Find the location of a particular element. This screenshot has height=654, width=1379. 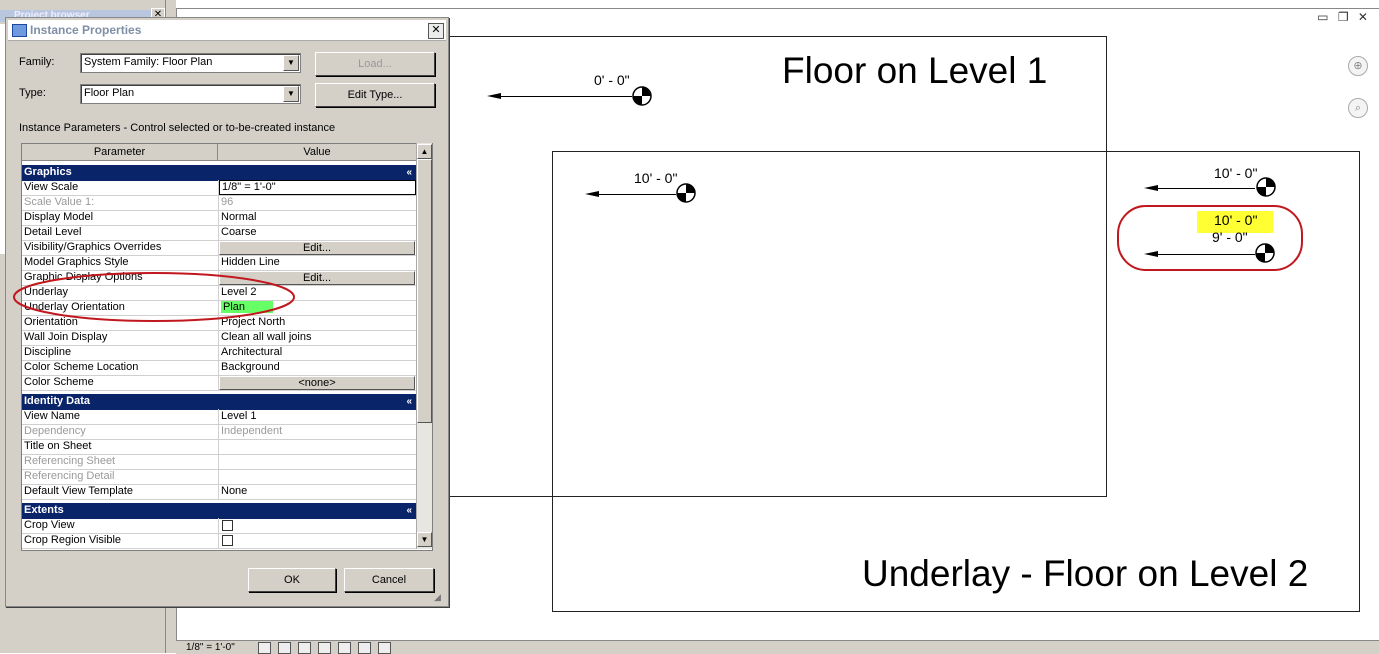

view-control-bar: 1/8" = 1'-0" is located at coordinates (777, 647).